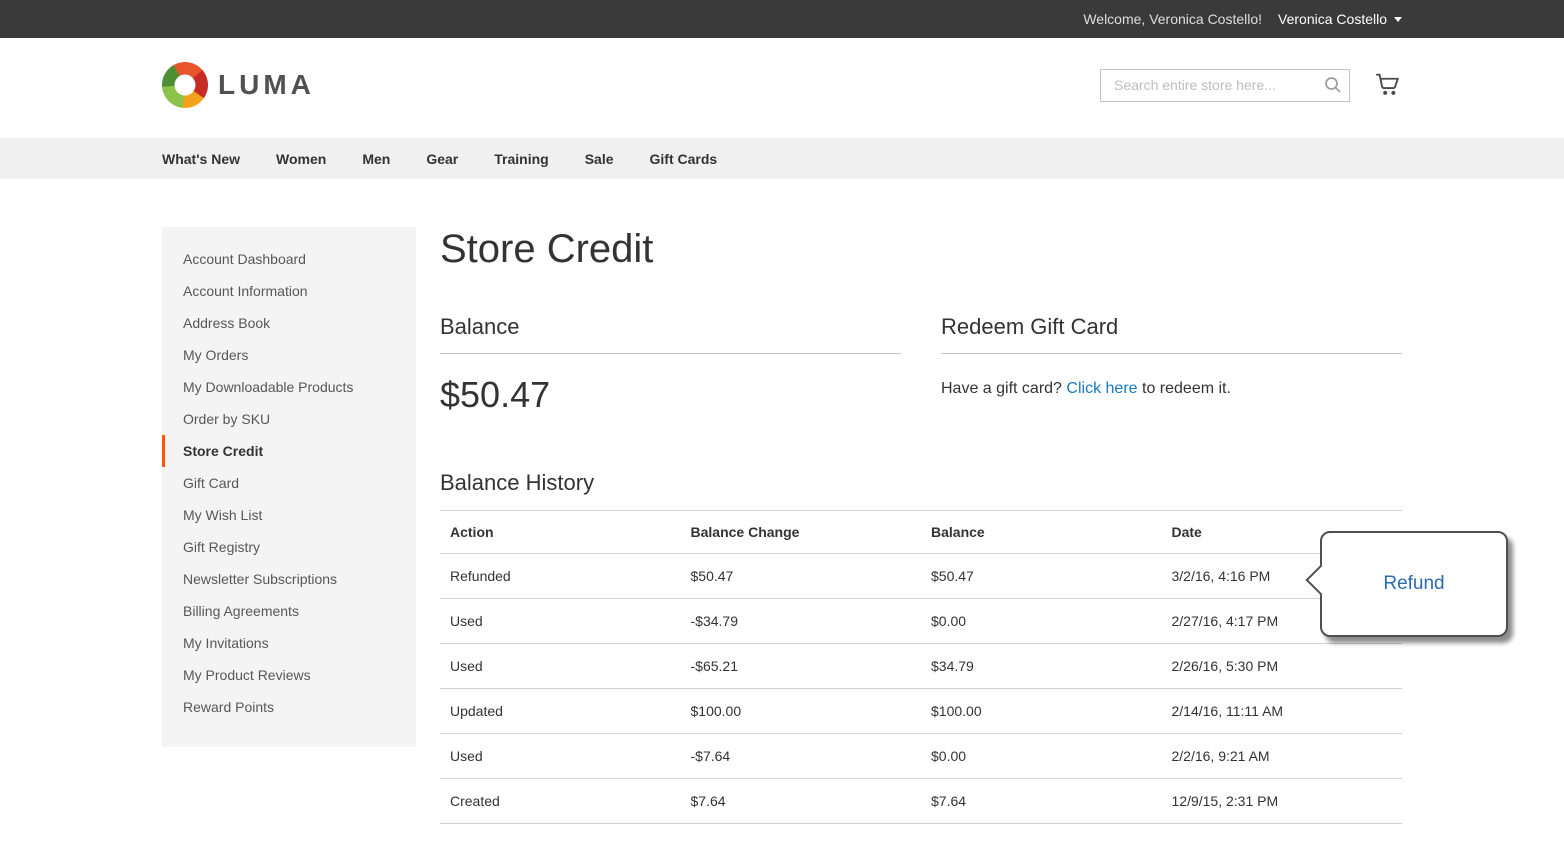  What do you see at coordinates (1041, 532) in the screenshot?
I see `history-column-balance: Balance` at bounding box center [1041, 532].